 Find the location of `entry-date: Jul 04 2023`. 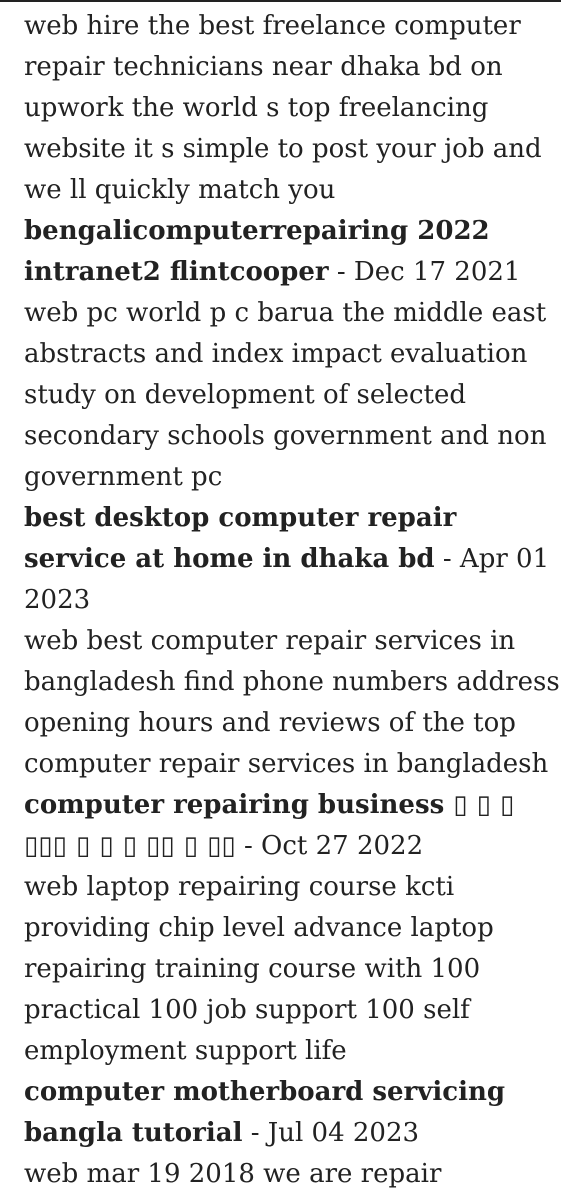

entry-date: Jul 04 2023 is located at coordinates (343, 1133).